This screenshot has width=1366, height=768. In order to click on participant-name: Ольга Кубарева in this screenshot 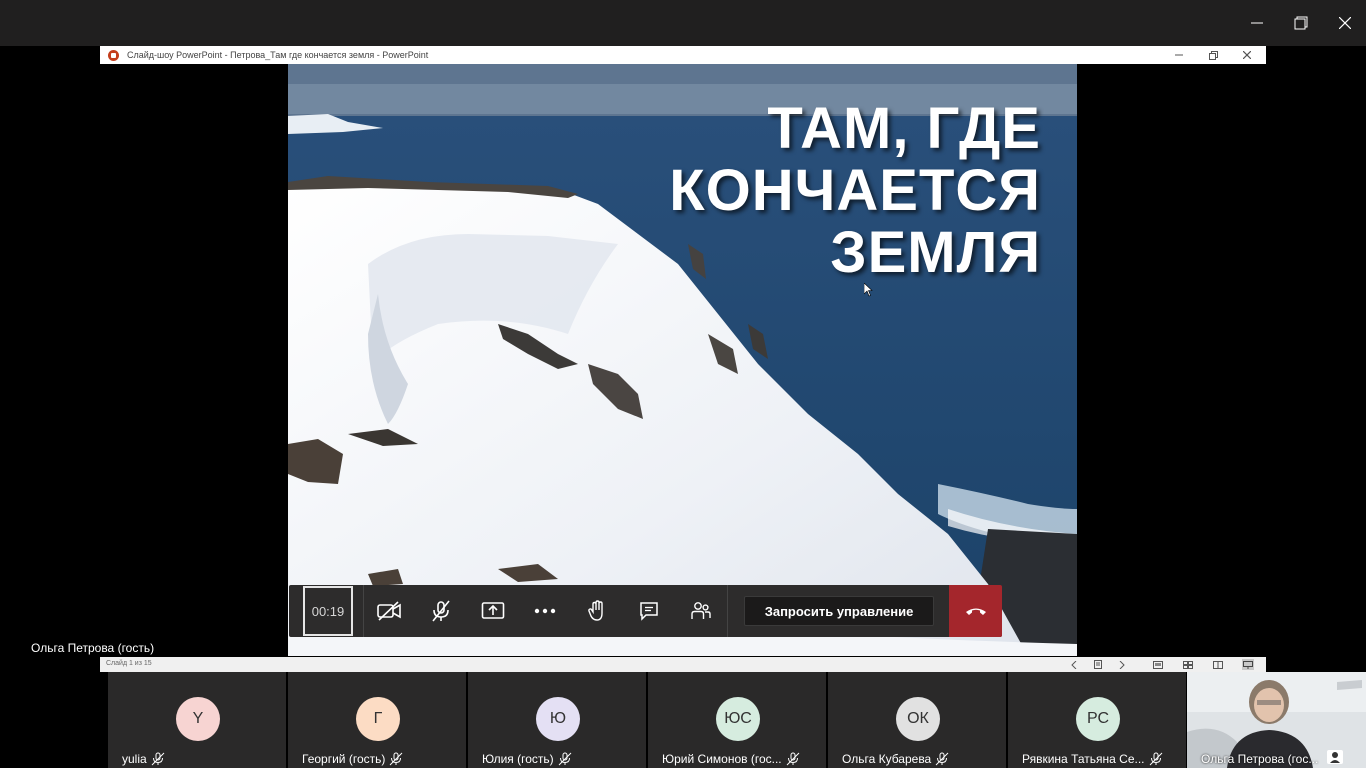, I will do `click(895, 759)`.